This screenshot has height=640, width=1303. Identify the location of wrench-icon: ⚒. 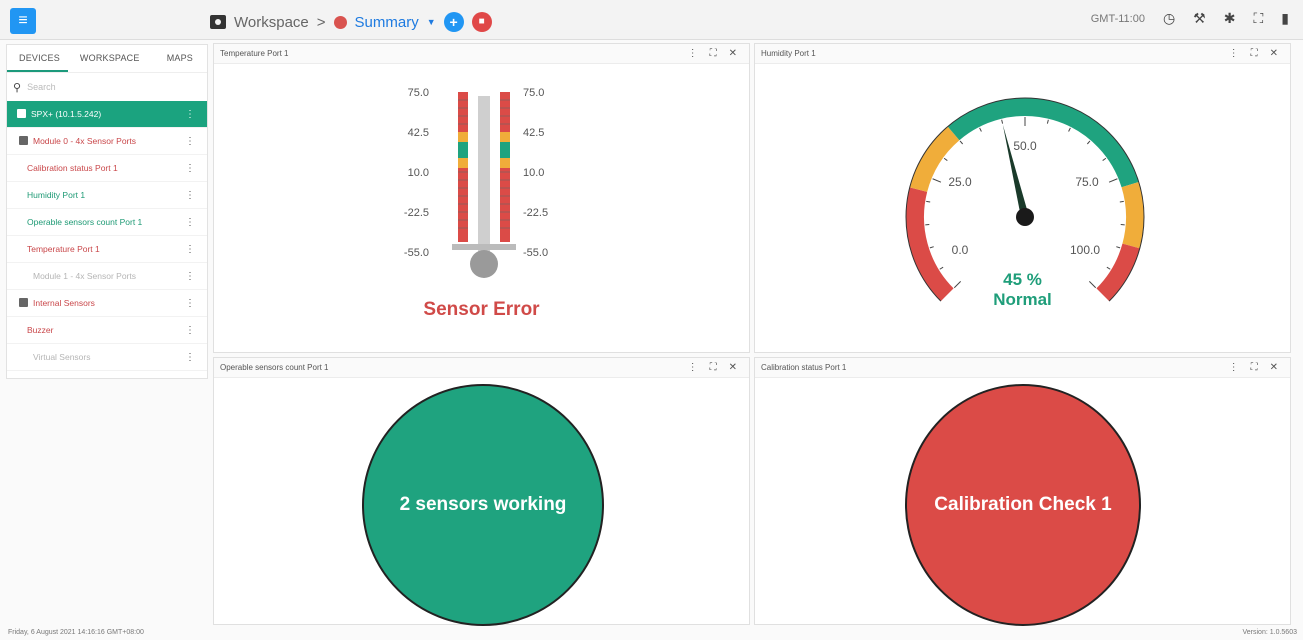
(1199, 18).